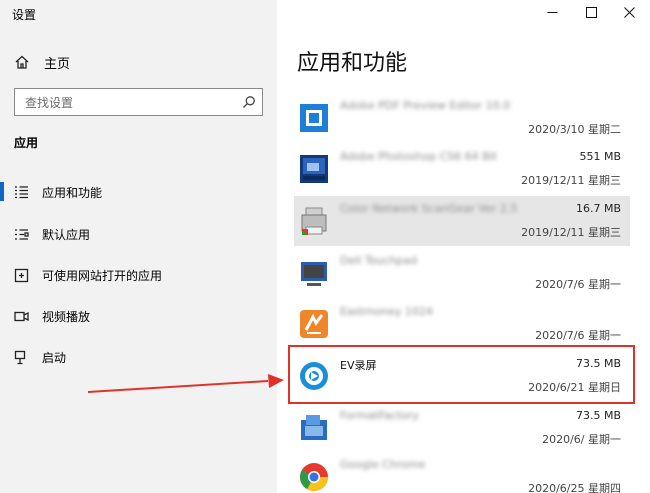 This screenshot has width=650, height=493. What do you see at coordinates (462, 324) in the screenshot?
I see `app-list-item: Eastmoney 1024 2020/7/6 星期一` at bounding box center [462, 324].